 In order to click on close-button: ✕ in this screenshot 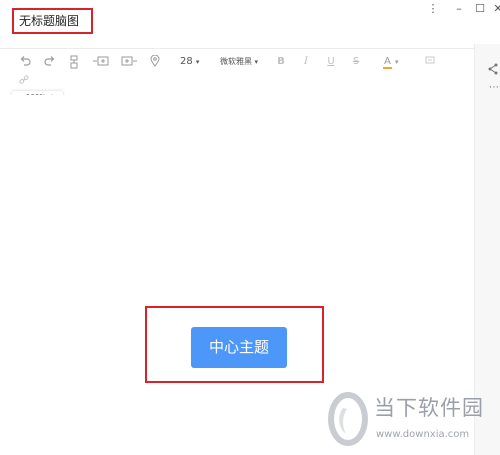, I will do `click(495, 9)`.